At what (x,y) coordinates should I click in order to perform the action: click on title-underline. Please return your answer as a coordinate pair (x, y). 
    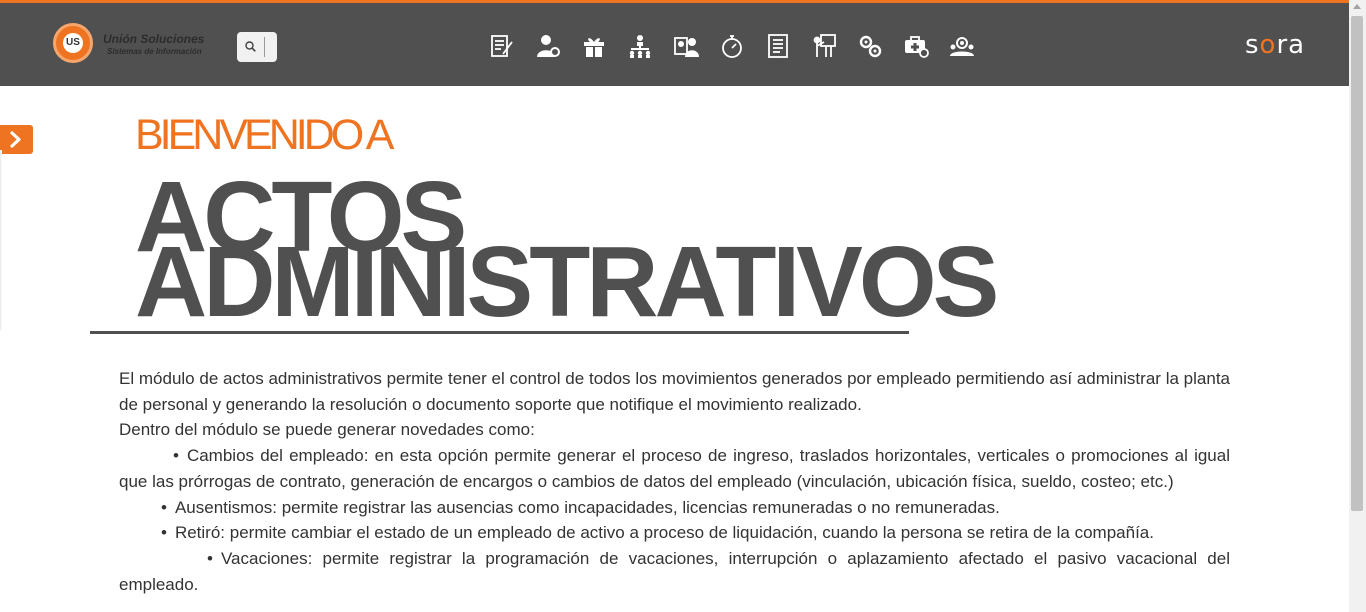
    Looking at the image, I should click on (499, 332).